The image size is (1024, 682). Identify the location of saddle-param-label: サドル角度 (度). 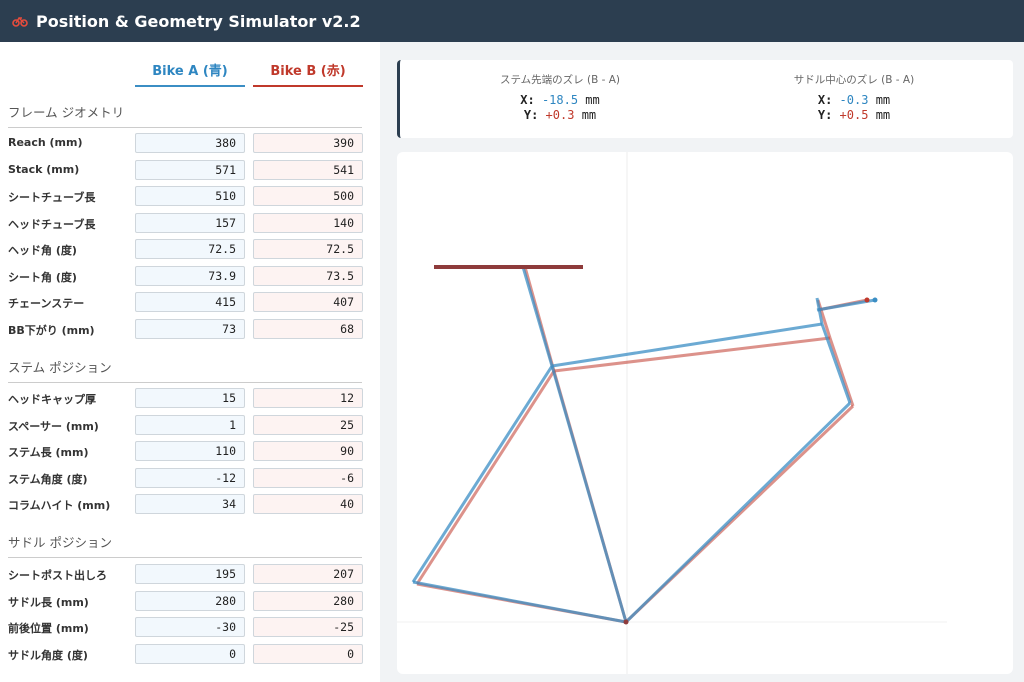
(48, 655).